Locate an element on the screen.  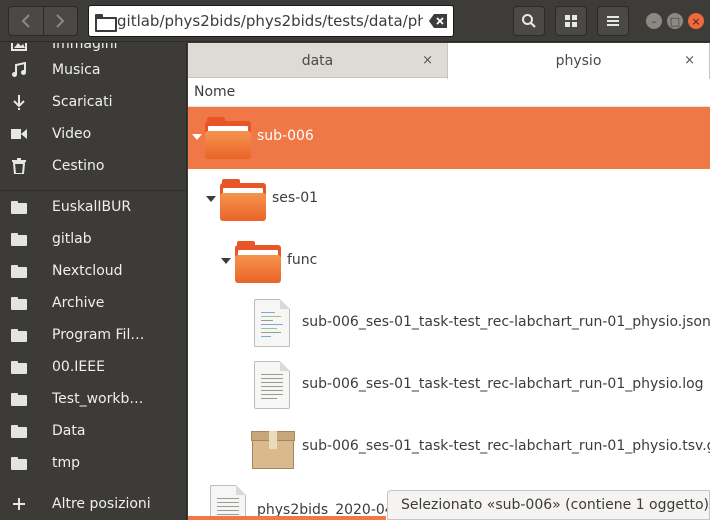
chevron-left-icon is located at coordinates (25, 21).